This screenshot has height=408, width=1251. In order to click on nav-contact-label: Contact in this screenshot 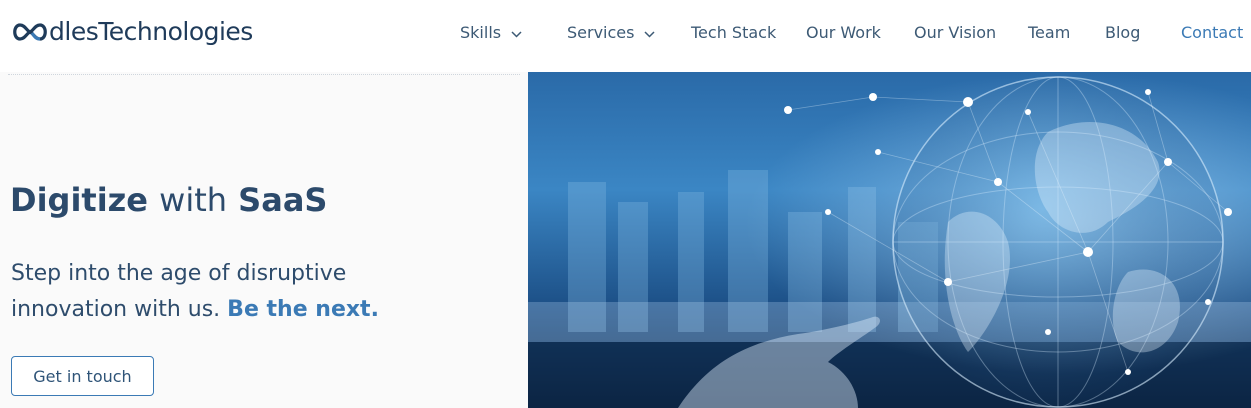, I will do `click(1212, 32)`.